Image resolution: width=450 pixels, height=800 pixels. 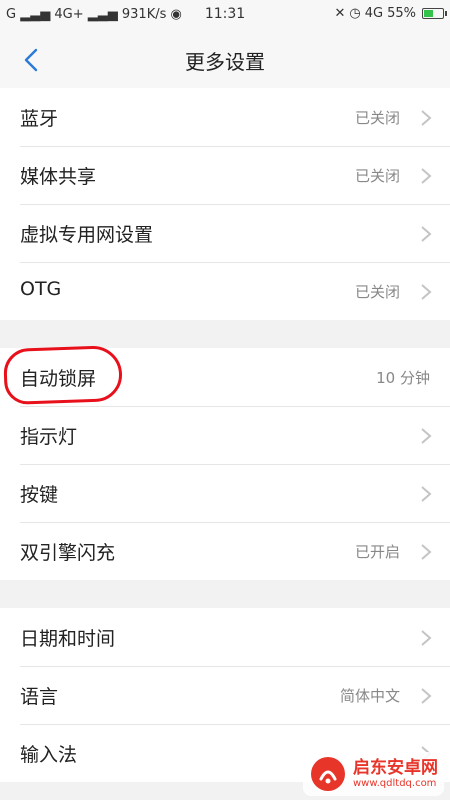 I want to click on status-bar: G ▂▃▅ 4G+ ▂▃▅ 931K/s ◉ 11:31 ✕ ◷ 4G 55%, so click(x=225, y=15).